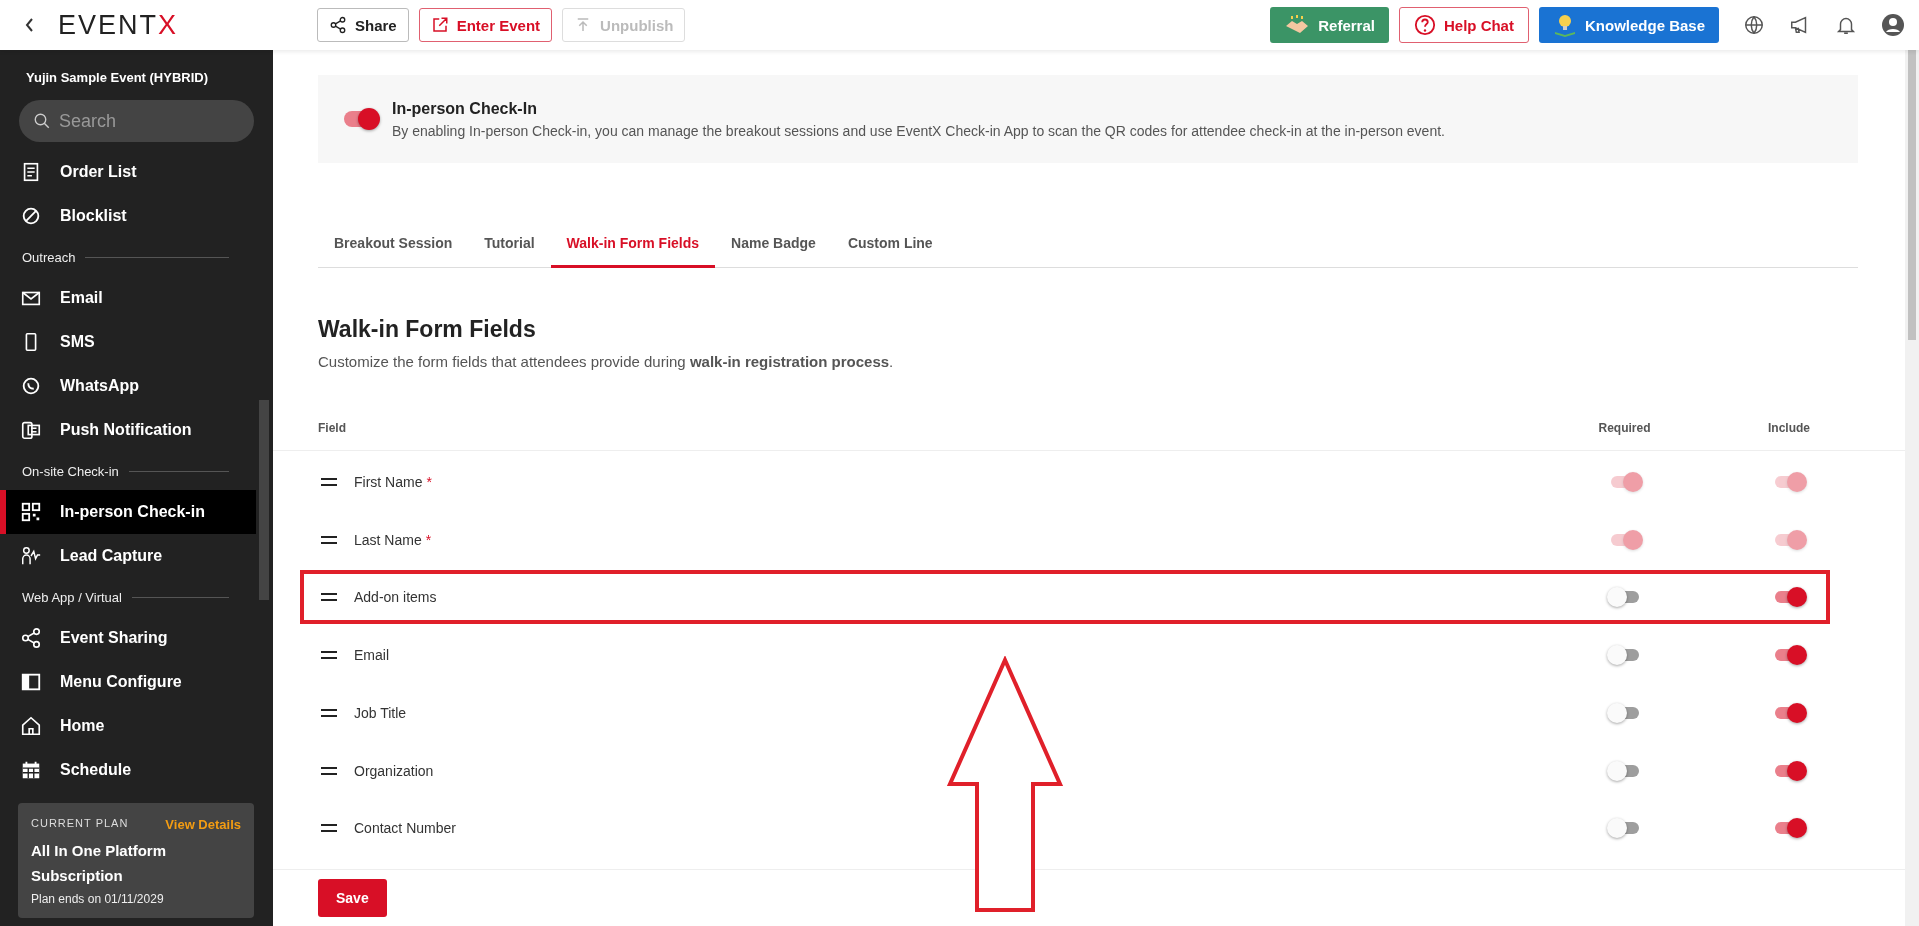  Describe the element at coordinates (128, 556) in the screenshot. I see `nav-item: Lead Capture` at that location.